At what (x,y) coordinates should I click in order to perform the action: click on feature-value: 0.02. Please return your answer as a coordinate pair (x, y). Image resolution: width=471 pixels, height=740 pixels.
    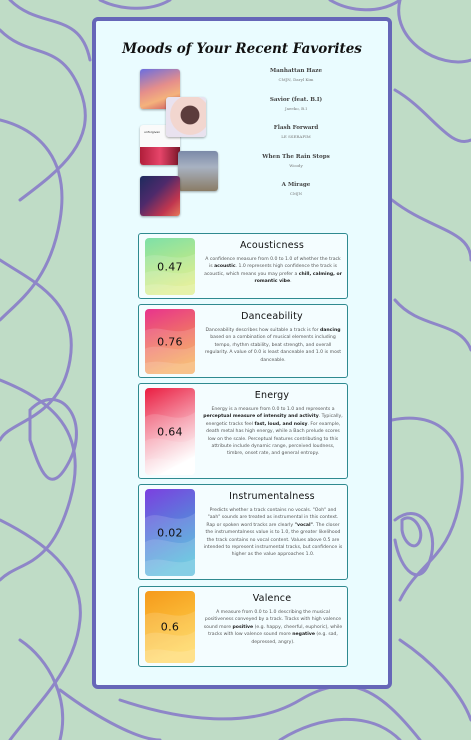
    Looking at the image, I should click on (170, 532).